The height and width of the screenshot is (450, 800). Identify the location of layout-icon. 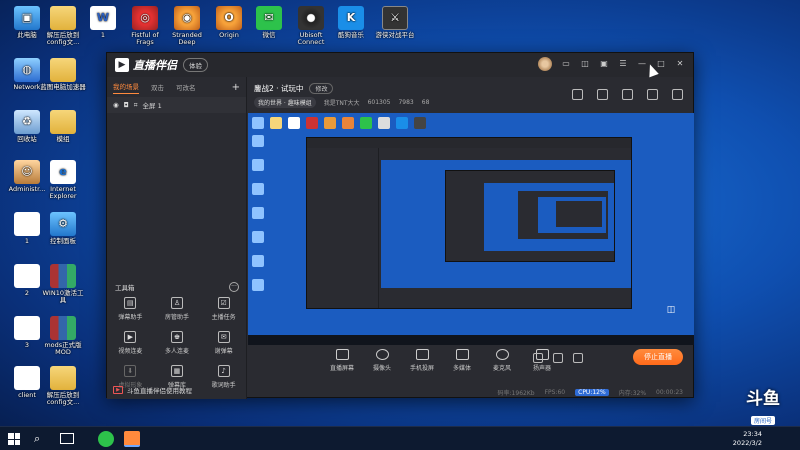
(577, 94).